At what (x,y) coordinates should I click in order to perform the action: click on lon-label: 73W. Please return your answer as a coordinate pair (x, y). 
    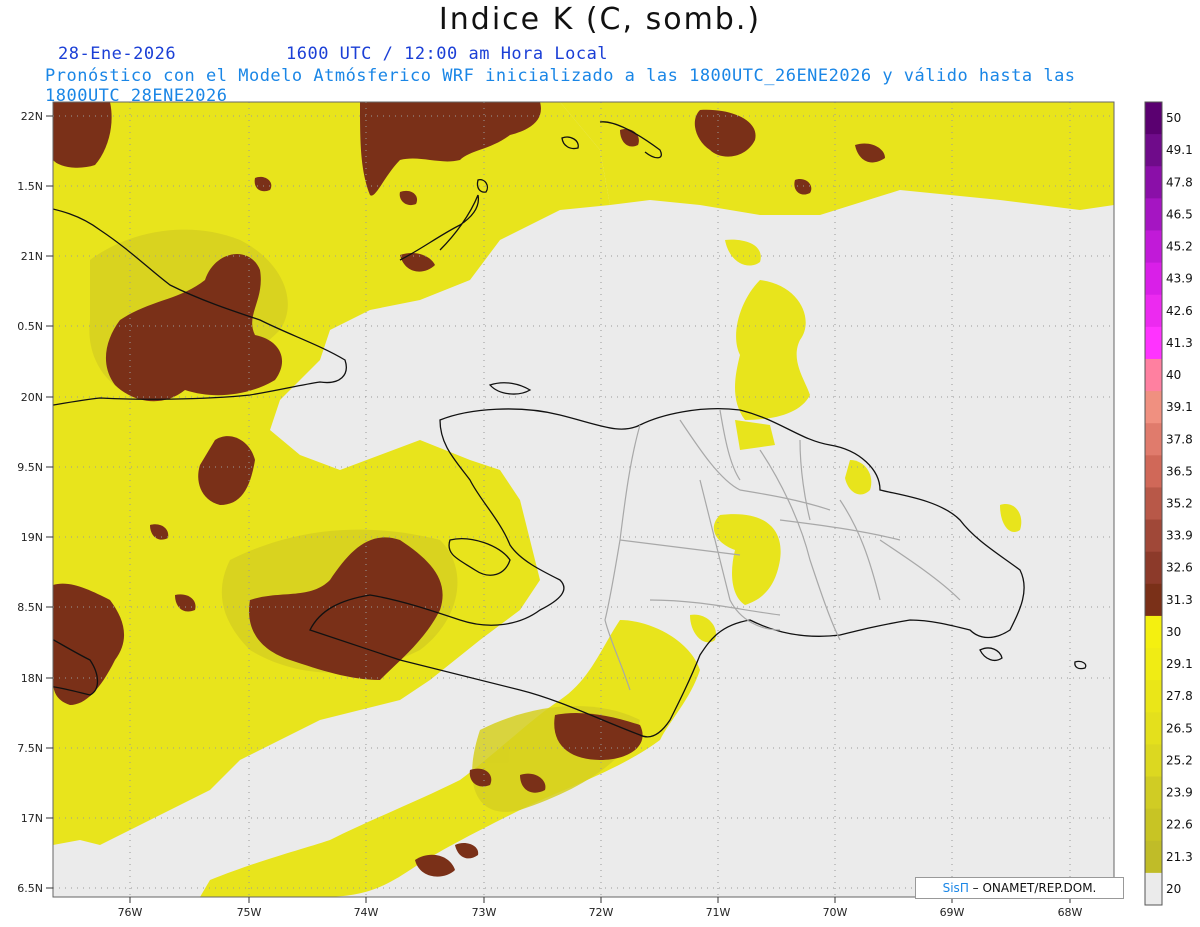
    Looking at the image, I should click on (484, 912).